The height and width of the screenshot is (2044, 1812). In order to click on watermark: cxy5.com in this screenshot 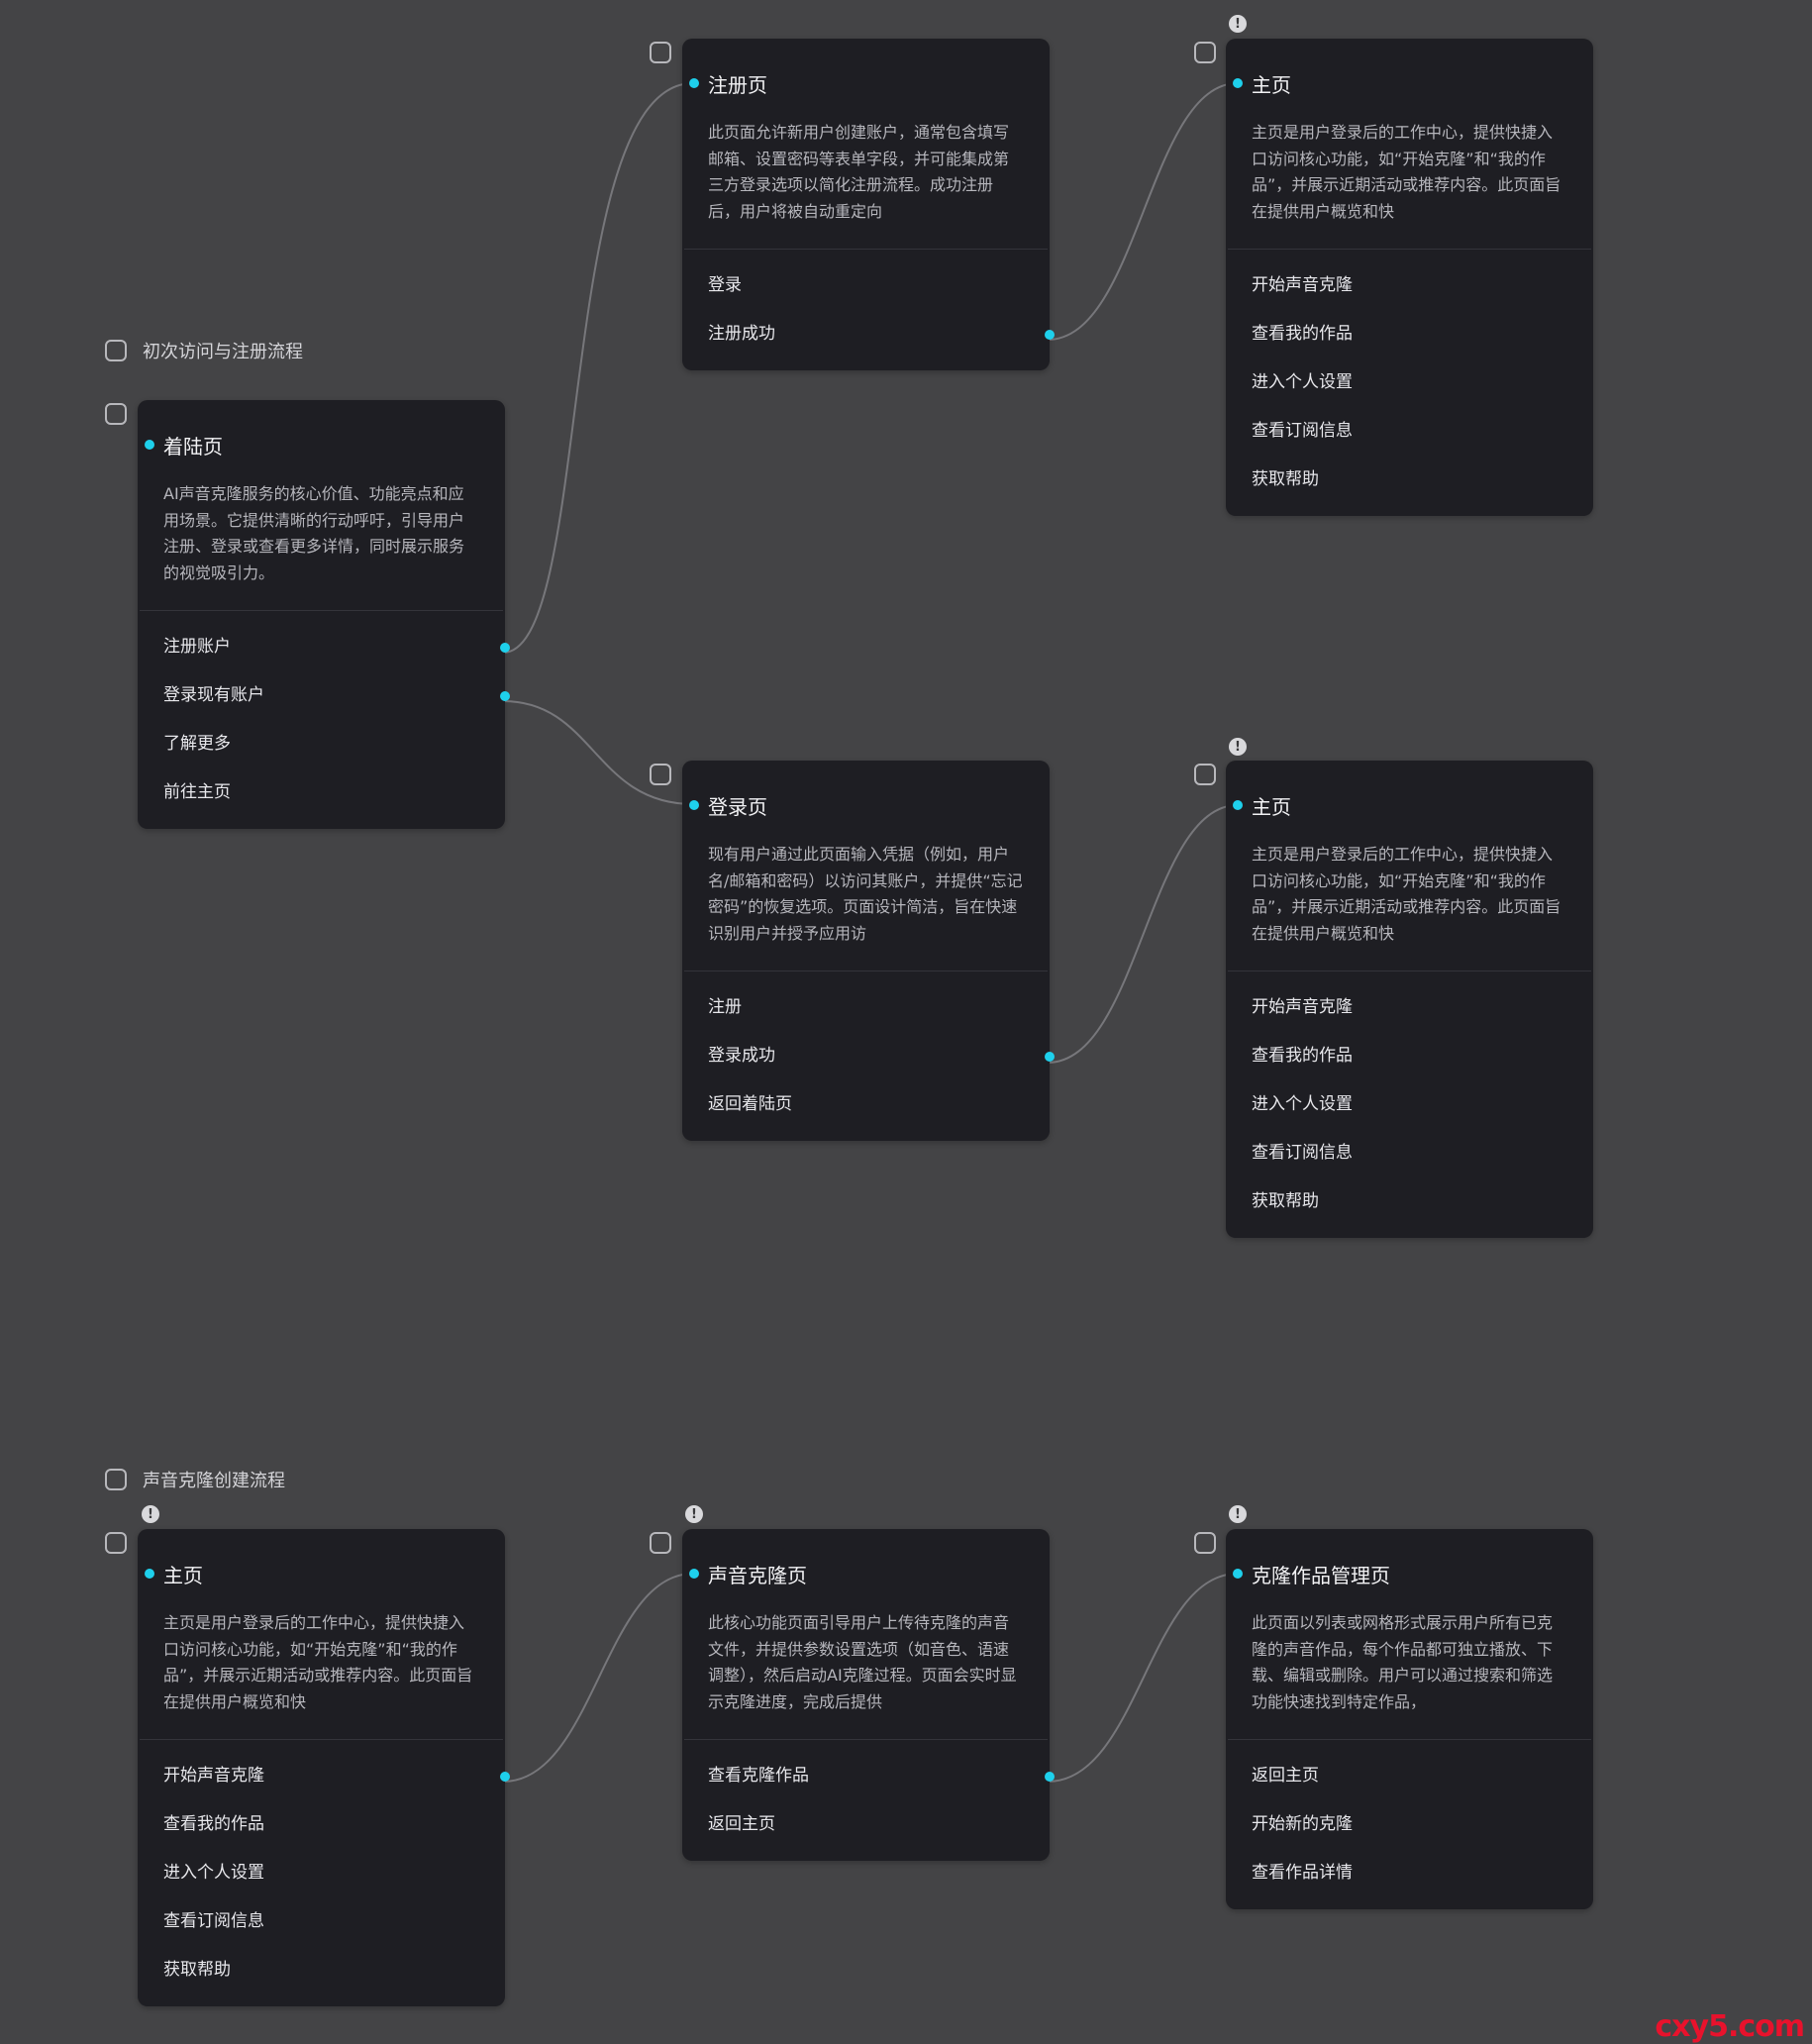, I will do `click(1730, 2026)`.